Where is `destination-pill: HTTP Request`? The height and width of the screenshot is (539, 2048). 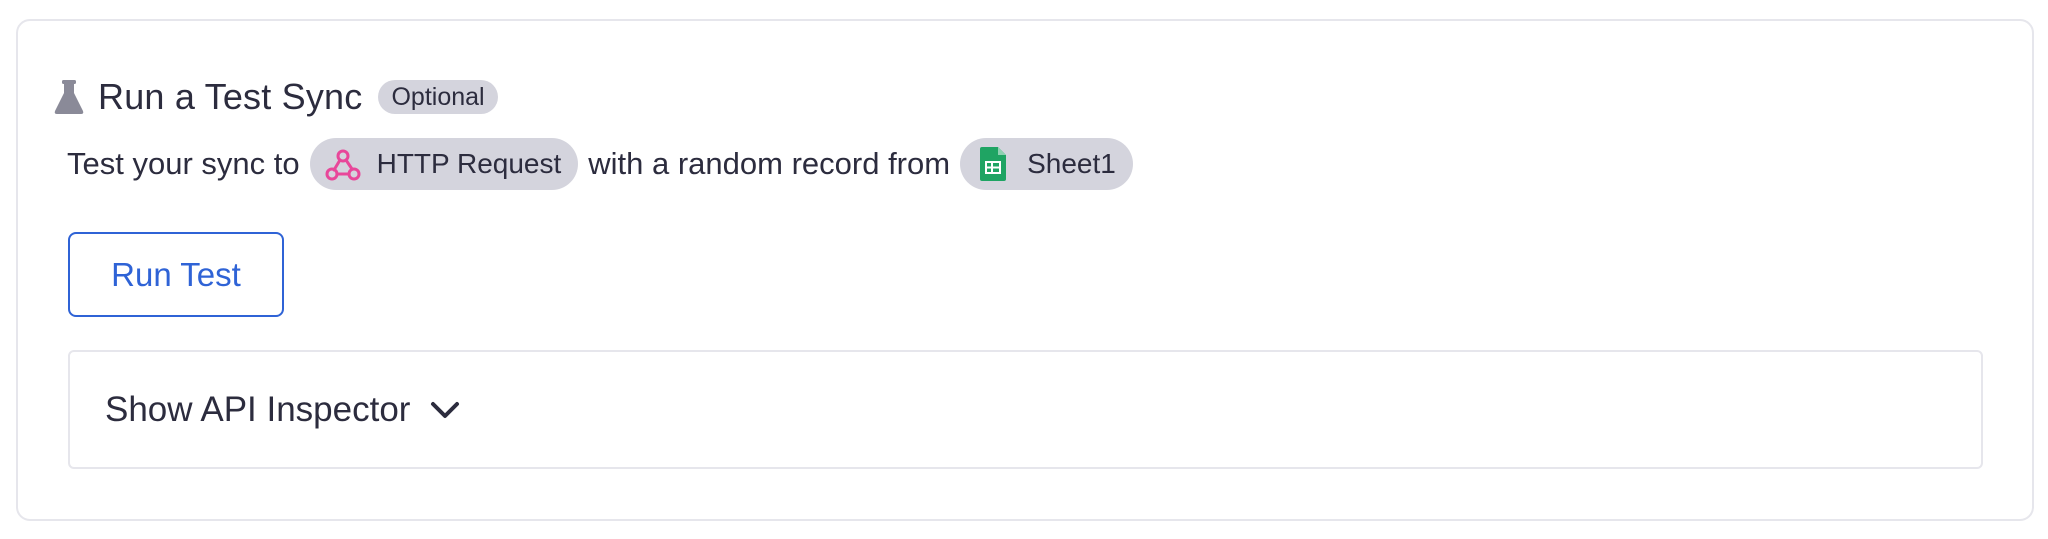 destination-pill: HTTP Request is located at coordinates (444, 164).